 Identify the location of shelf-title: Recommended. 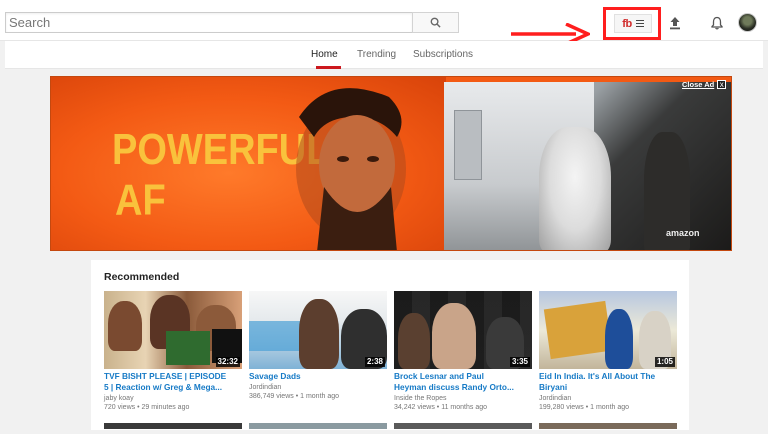
(142, 277).